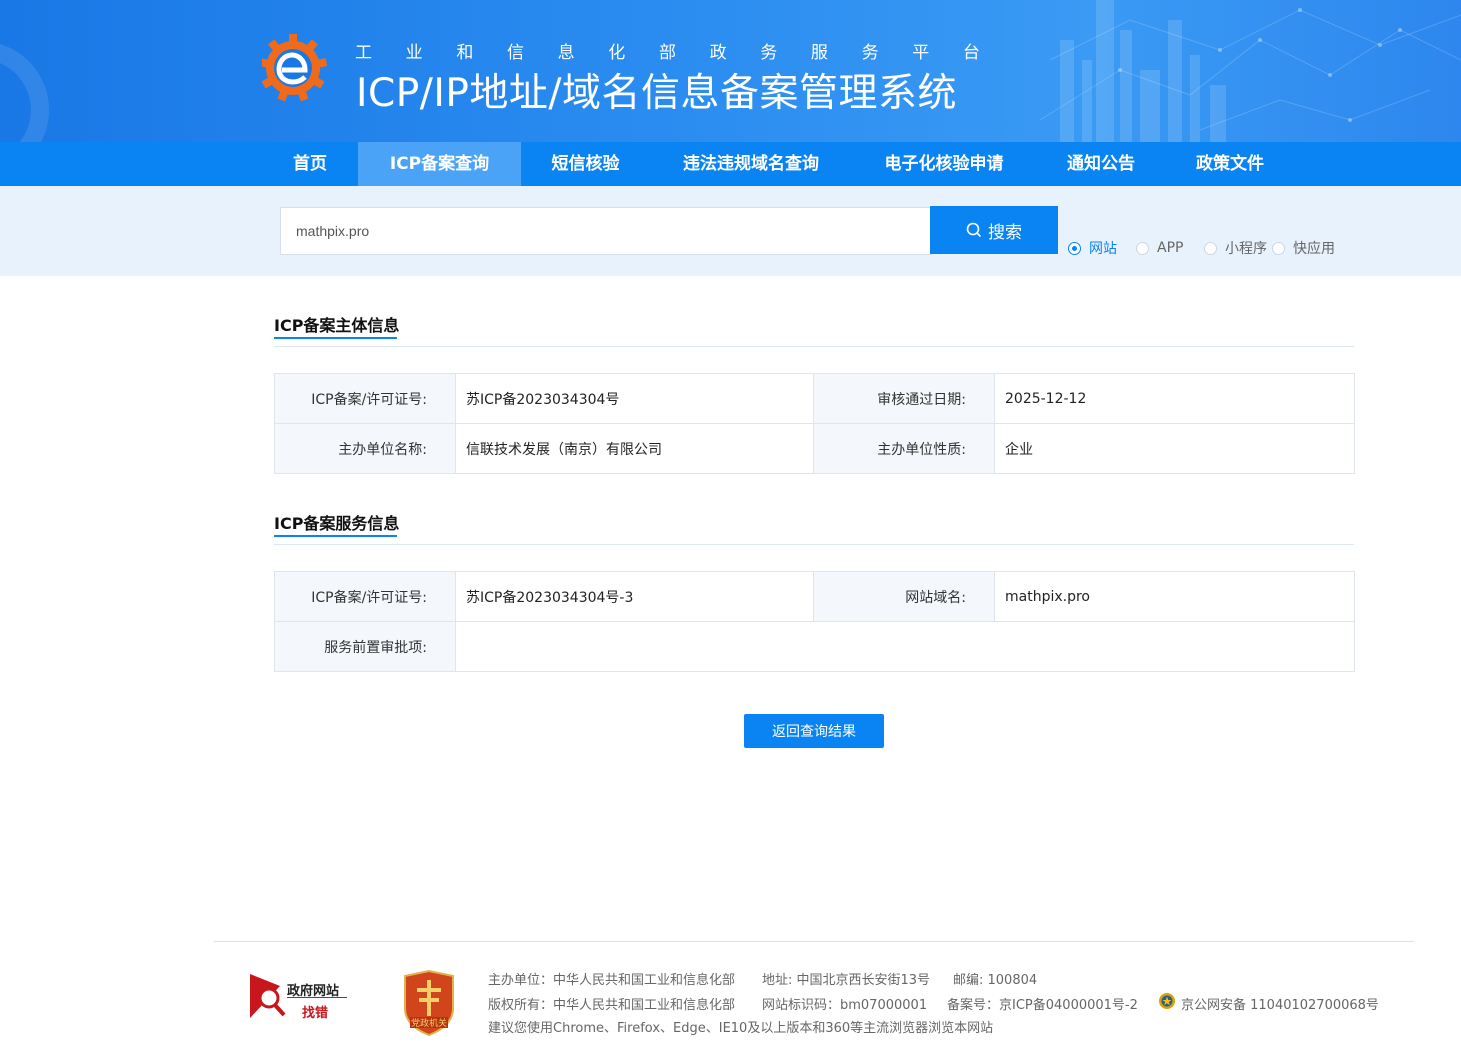  I want to click on footer-copyright: 版权所有：中华人民共和国工业和信息化部, so click(612, 1005).